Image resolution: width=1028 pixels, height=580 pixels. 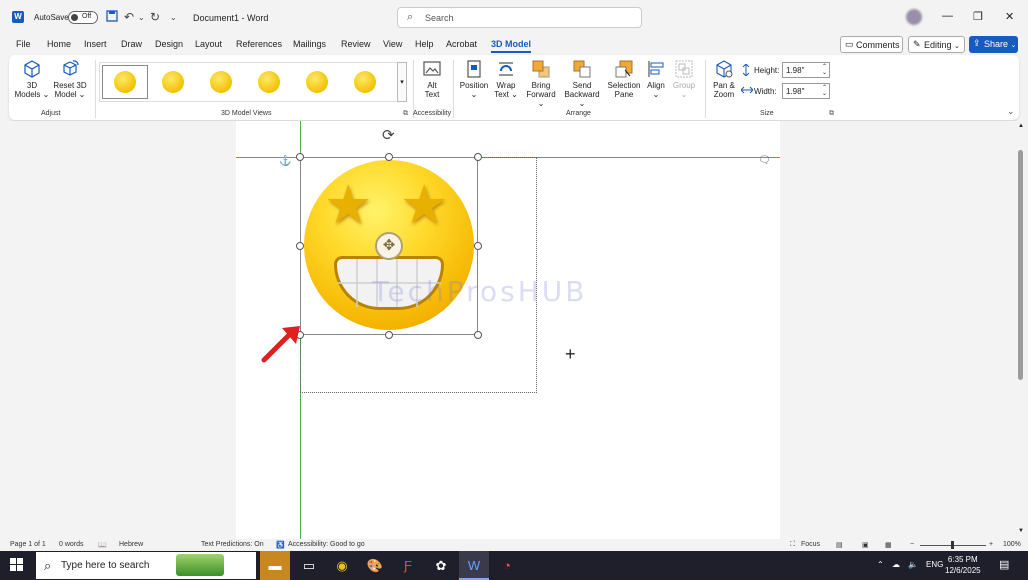 I want to click on width-spinner: ⌃ ⌄, so click(x=824, y=91).